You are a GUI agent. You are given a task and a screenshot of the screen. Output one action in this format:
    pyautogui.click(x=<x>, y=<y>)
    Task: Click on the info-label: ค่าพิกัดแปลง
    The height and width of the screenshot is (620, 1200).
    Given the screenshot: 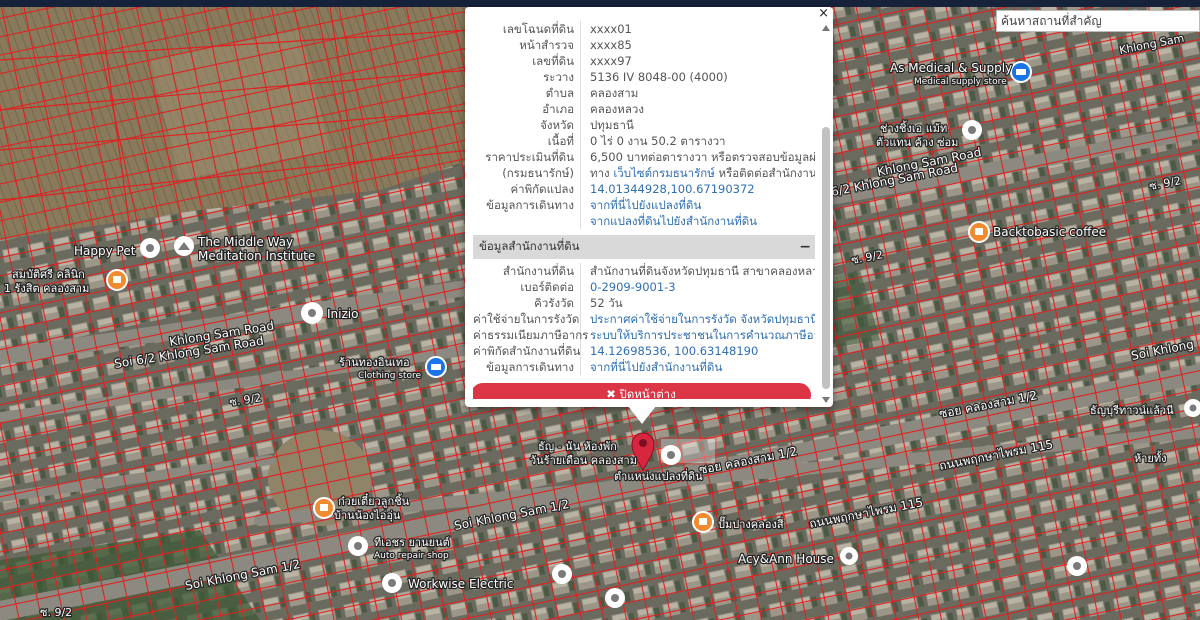 What is the action you would take?
    pyautogui.click(x=527, y=189)
    